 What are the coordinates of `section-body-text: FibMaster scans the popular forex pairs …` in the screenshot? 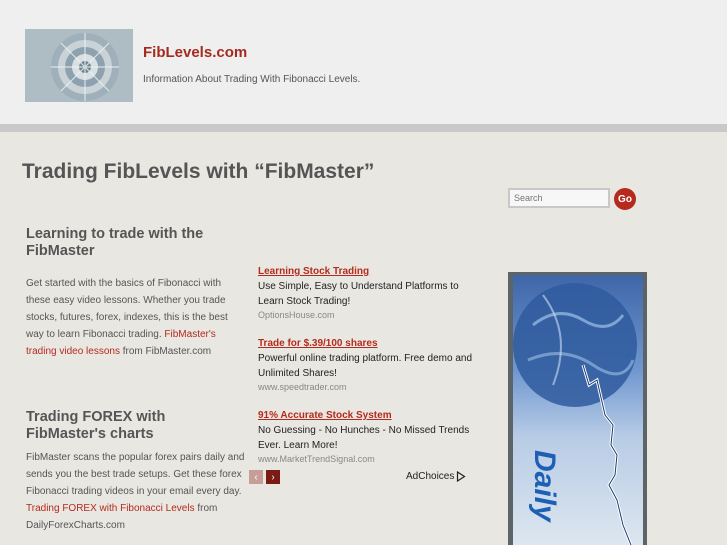 It's located at (135, 474).